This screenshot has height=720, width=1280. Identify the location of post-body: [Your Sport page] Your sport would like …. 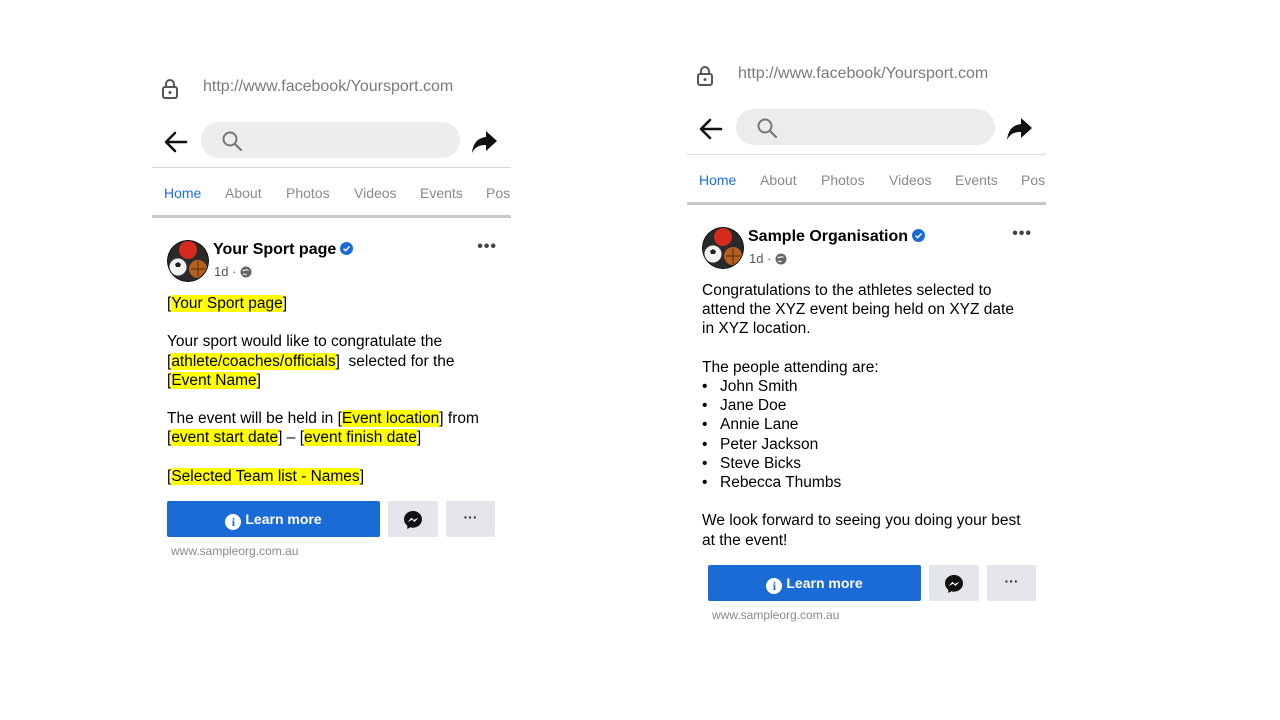
(332, 390).